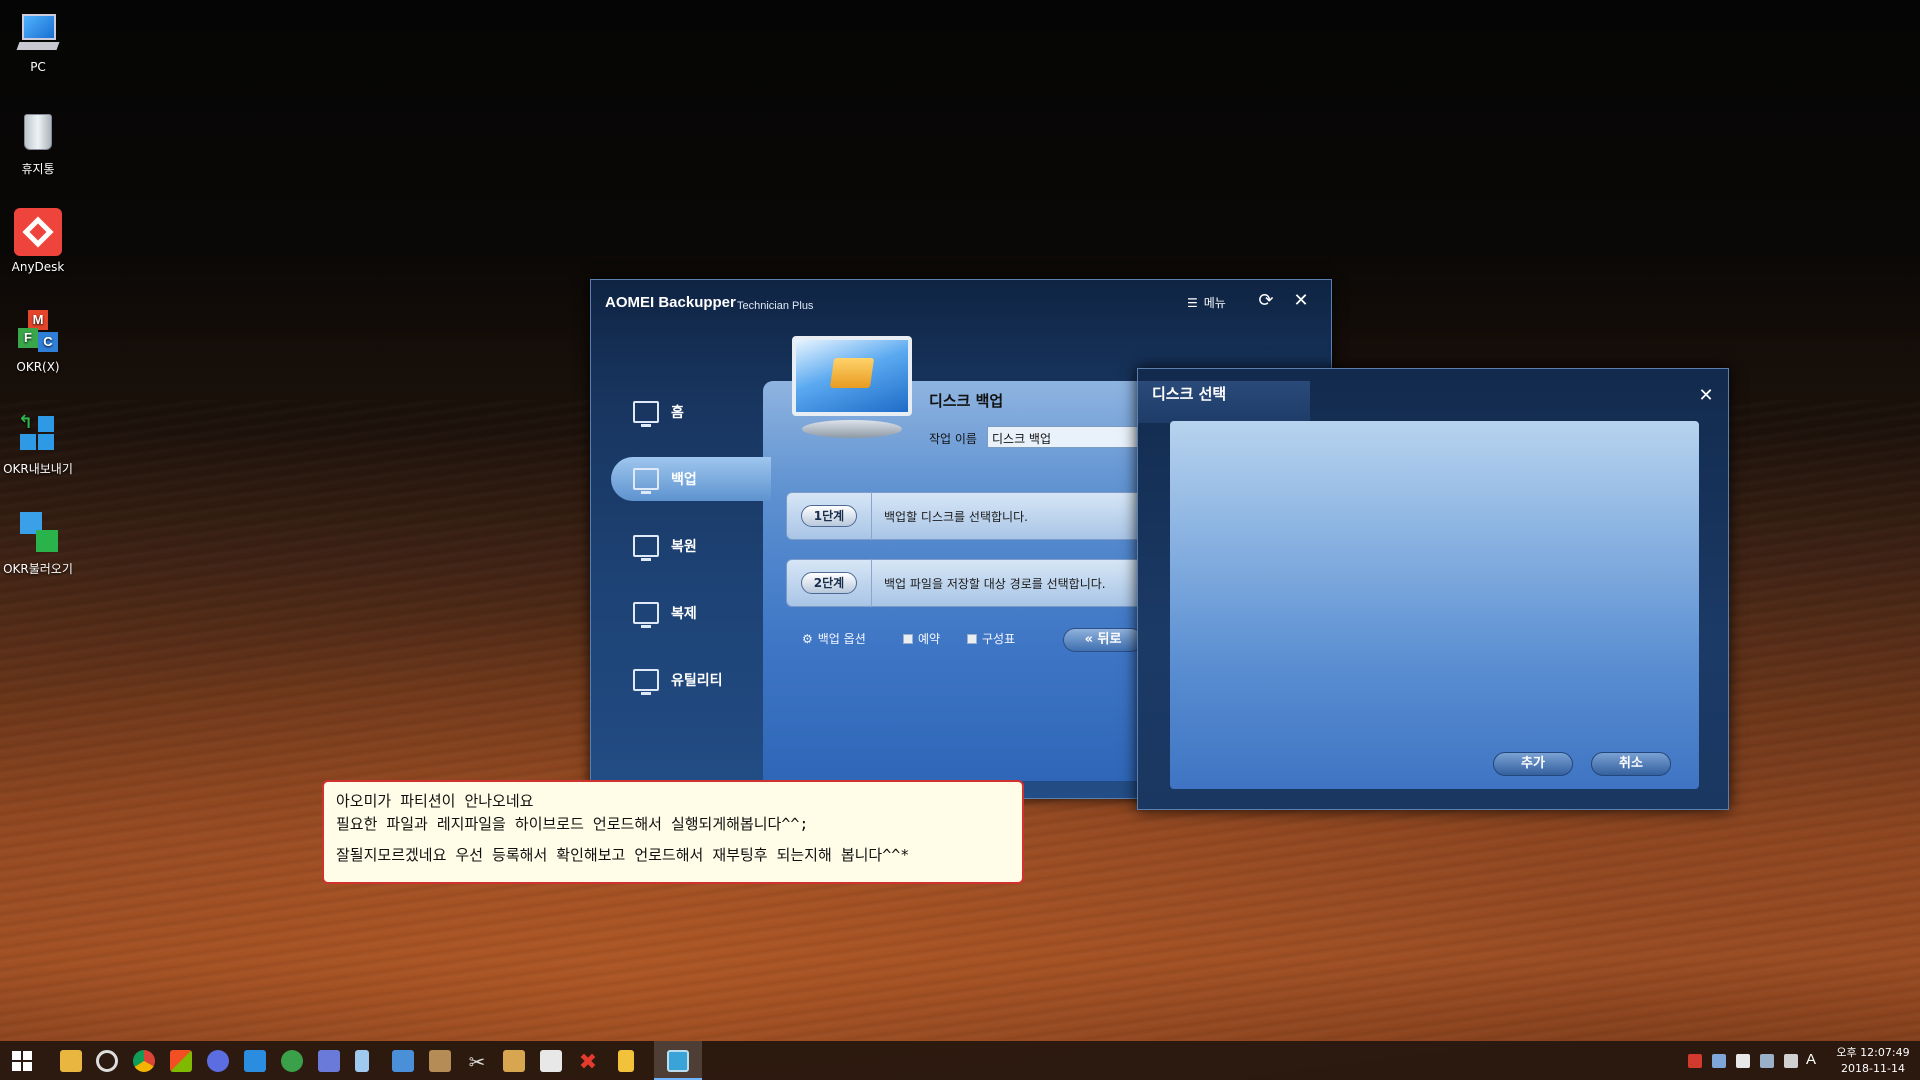 This screenshot has width=1920, height=1080. What do you see at coordinates (38, 232) in the screenshot?
I see `anydesk-icon` at bounding box center [38, 232].